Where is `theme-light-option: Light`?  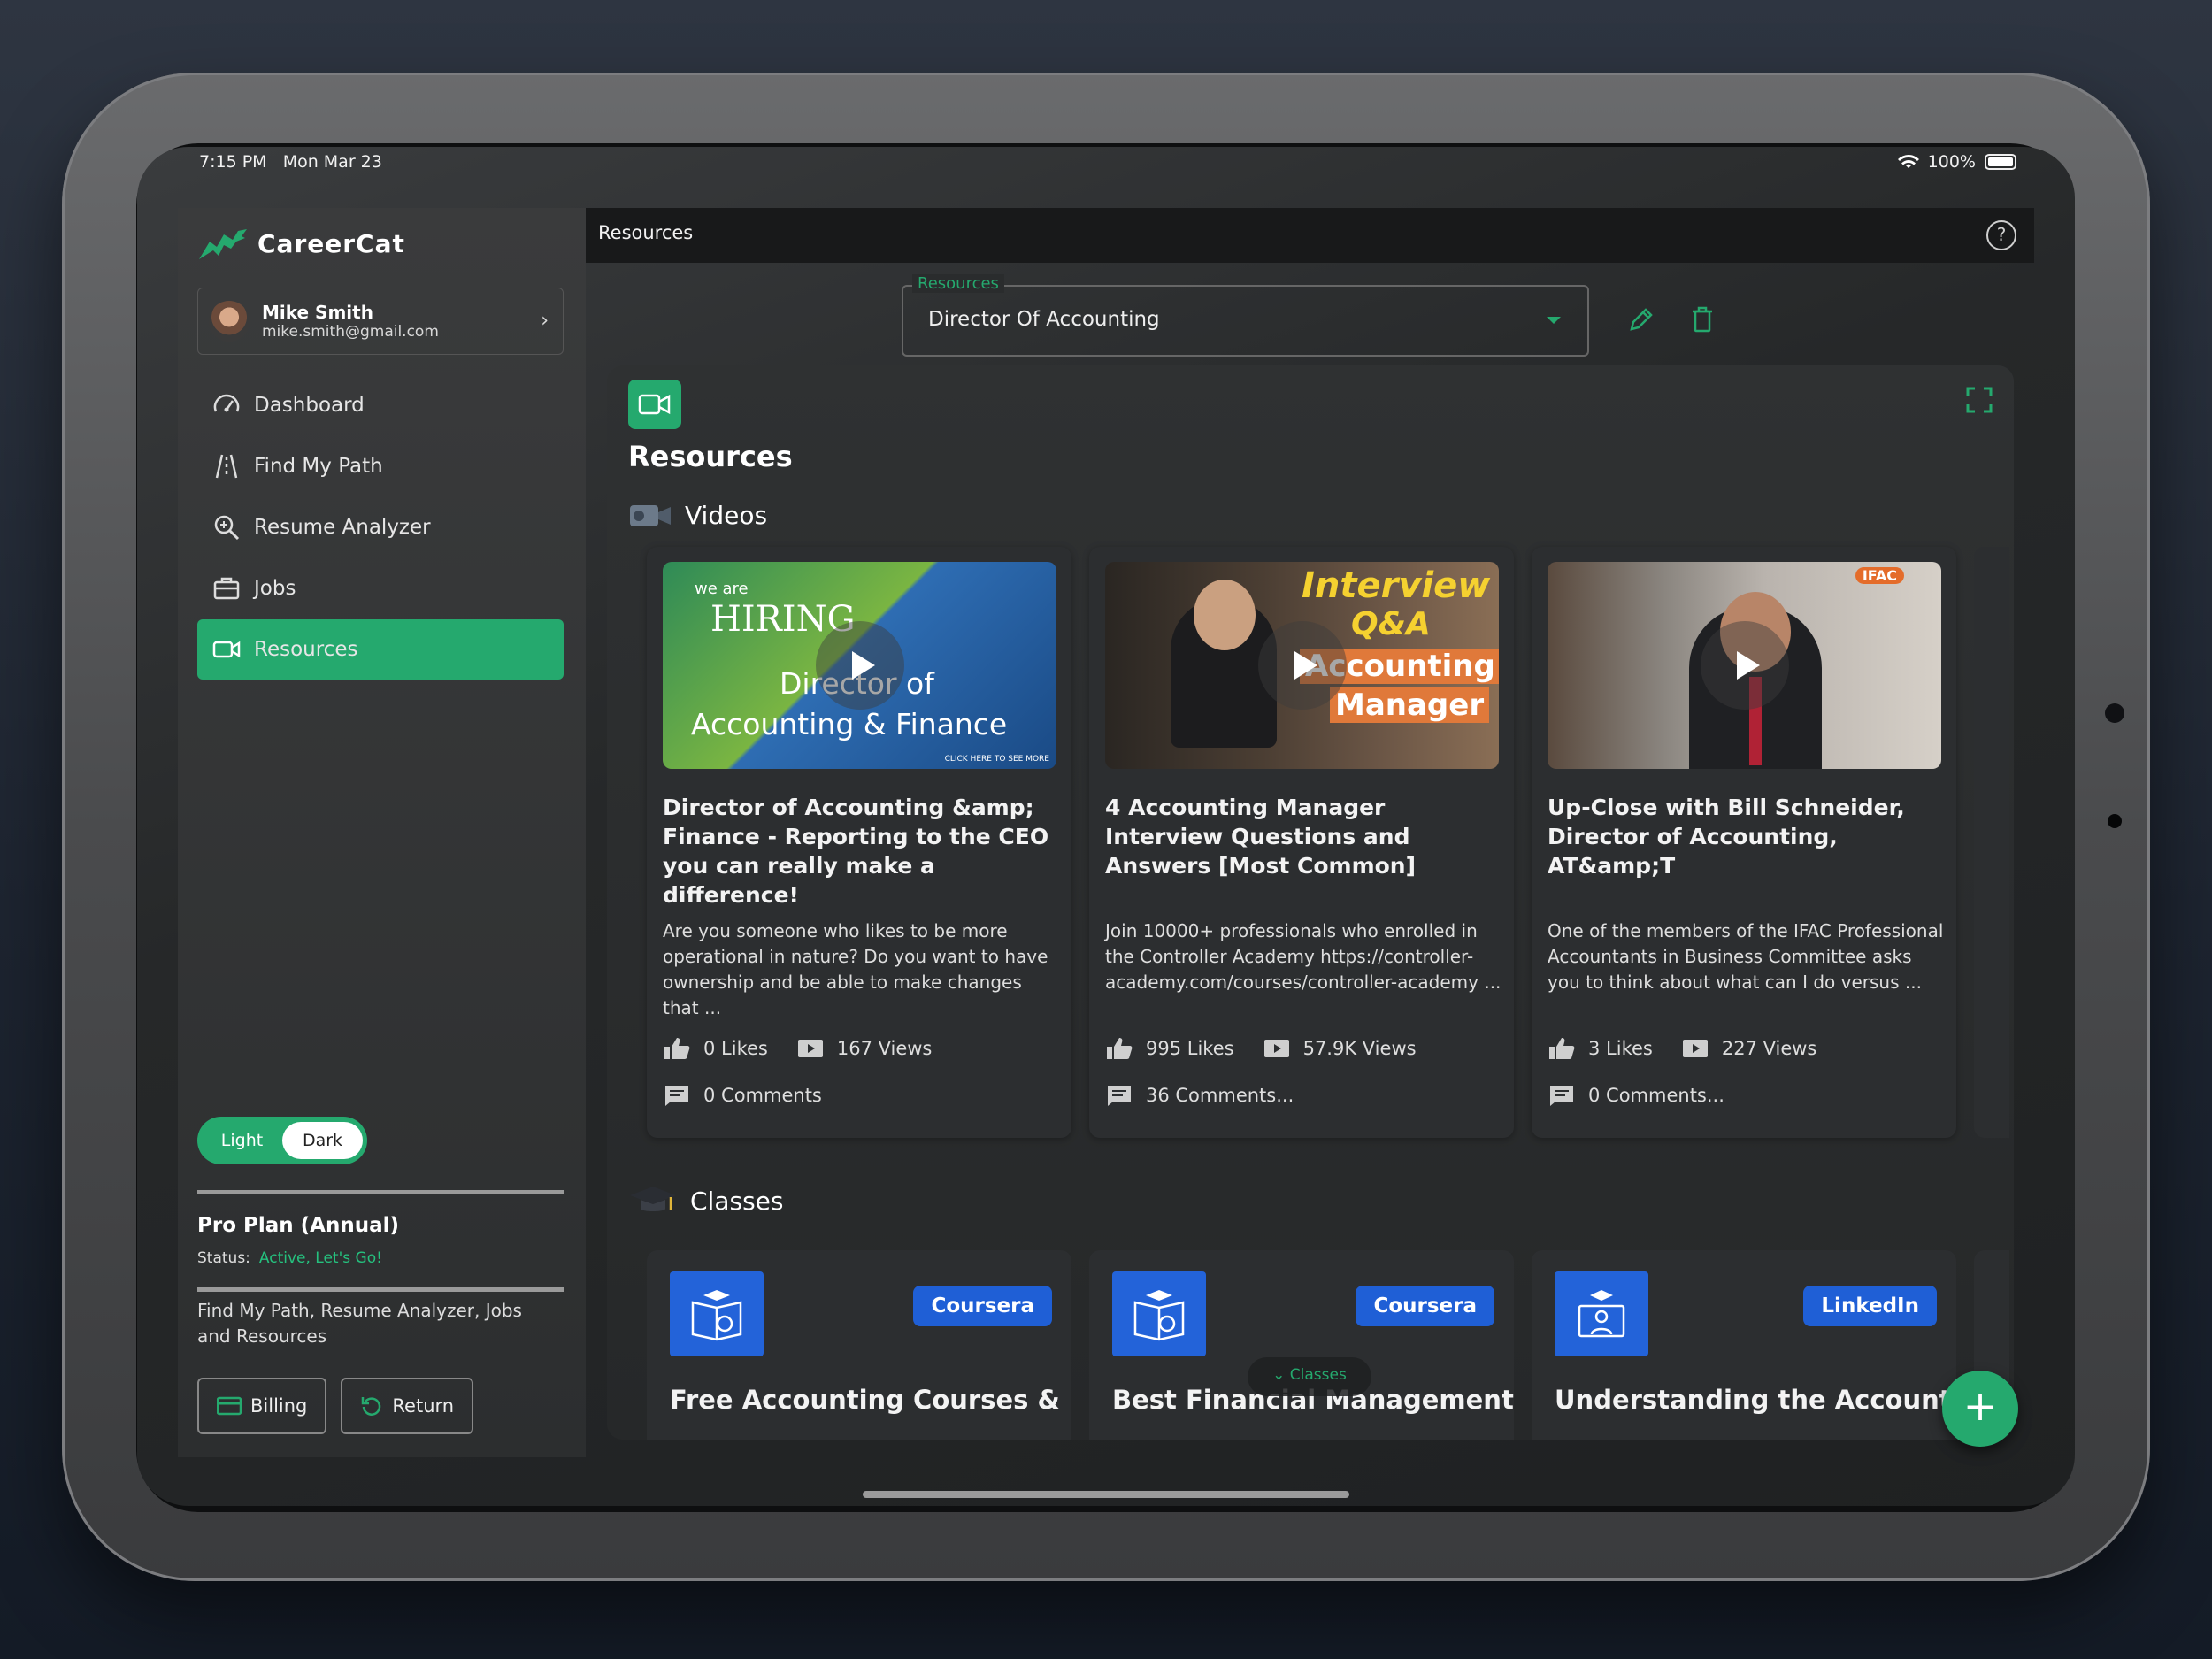
theme-light-option: Light is located at coordinates (242, 1140).